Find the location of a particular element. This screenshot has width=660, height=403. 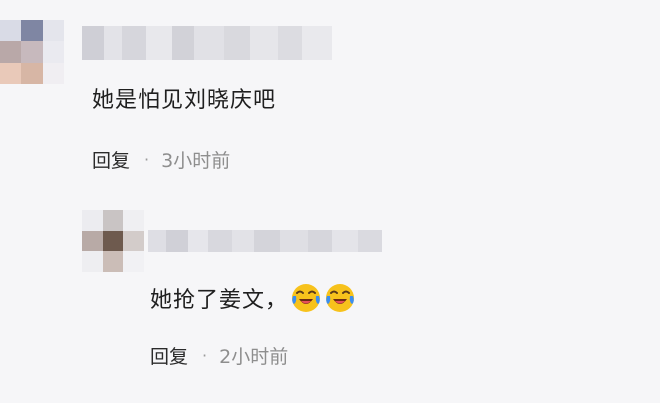

comment-meta: 回复 · 3小时前 is located at coordinates (161, 159).